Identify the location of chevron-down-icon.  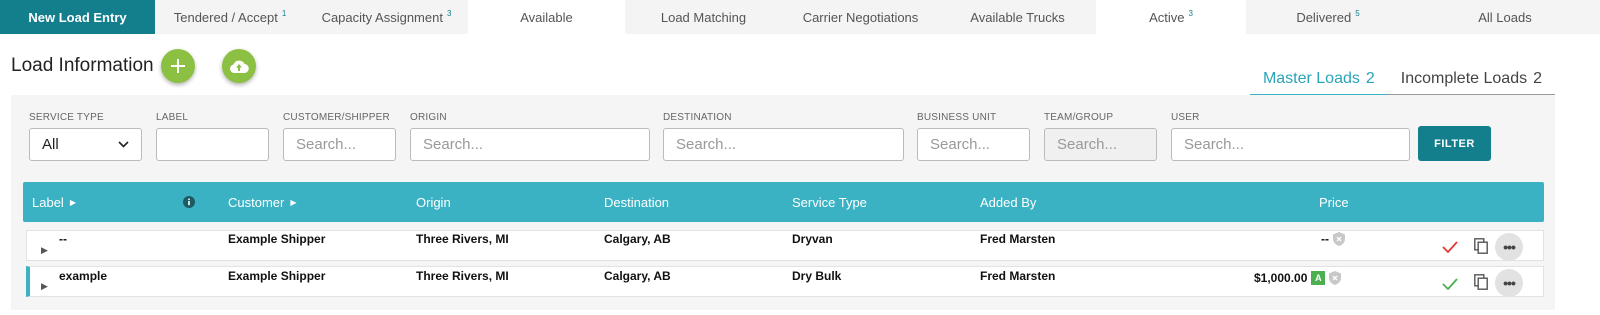
(123, 144).